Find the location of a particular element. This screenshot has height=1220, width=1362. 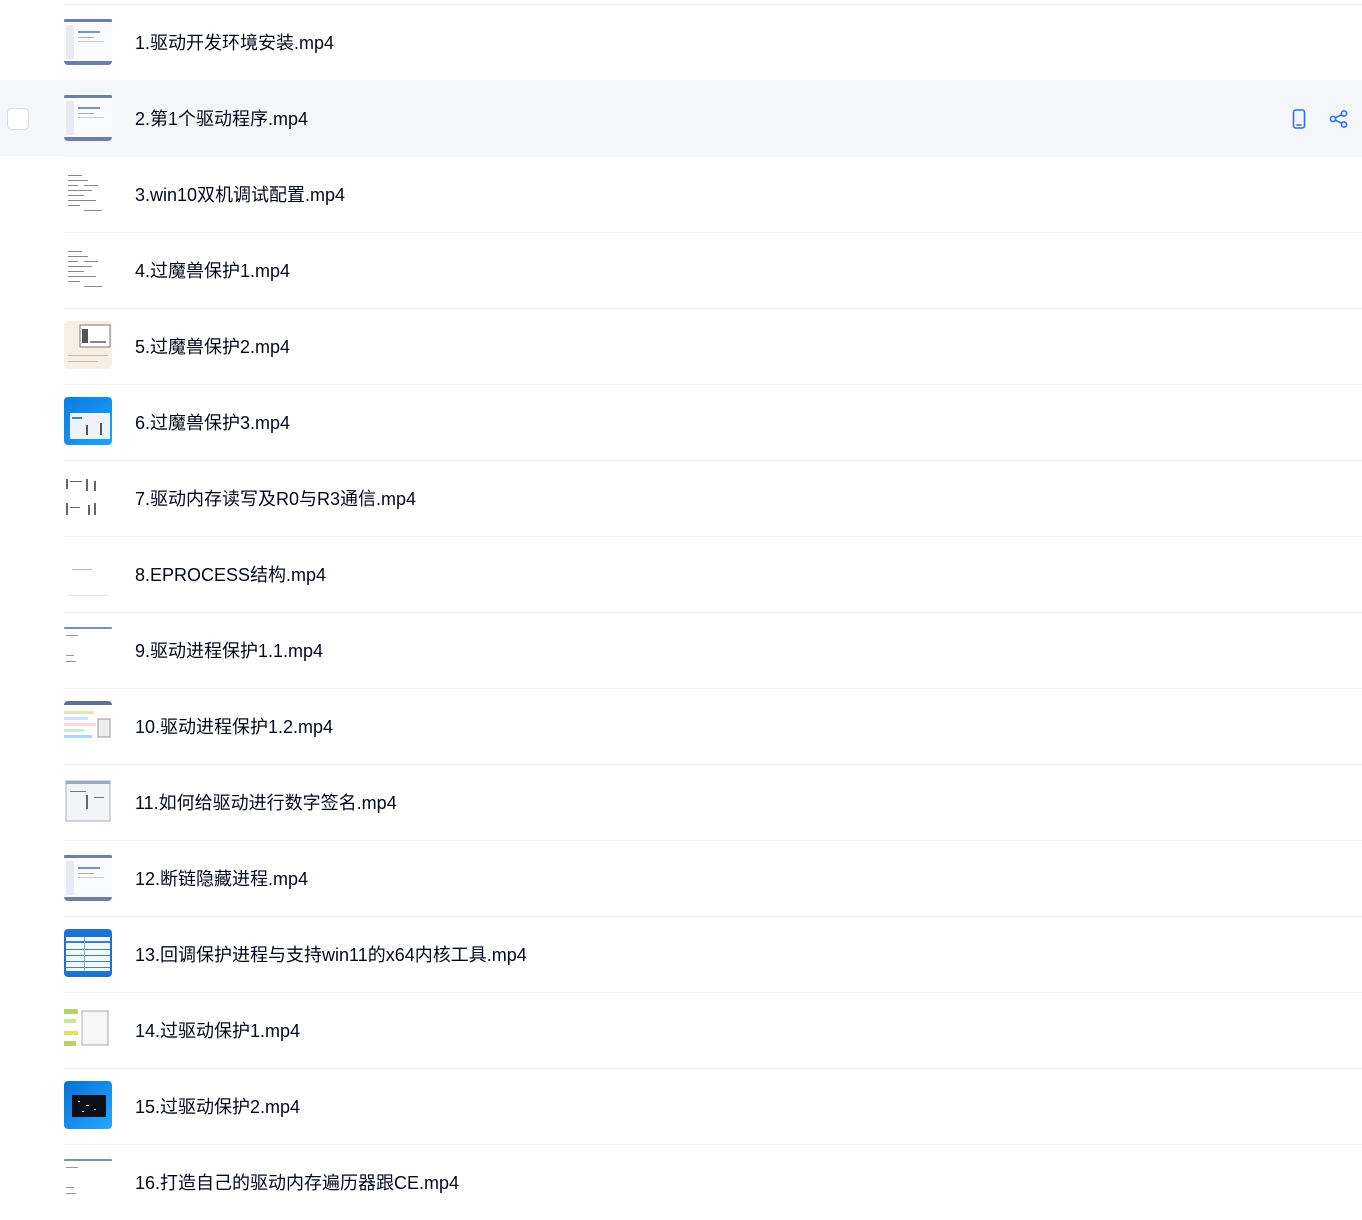

file-row: 15.过驱动保护2.mp4 is located at coordinates (713, 1106).